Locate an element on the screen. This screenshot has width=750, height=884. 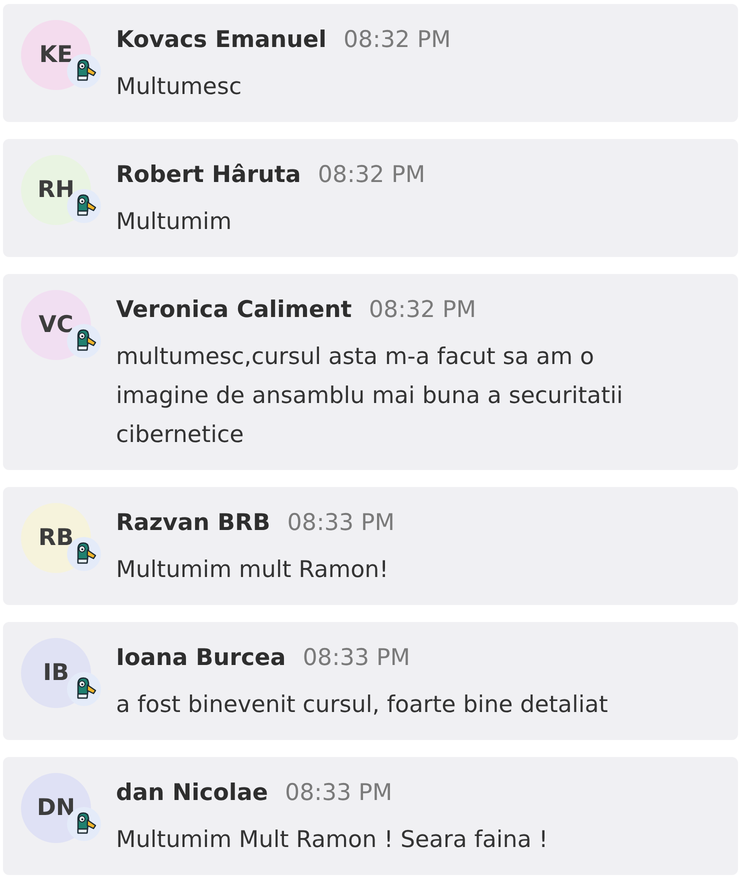
sender-name: Robert Hâruta is located at coordinates (208, 175).